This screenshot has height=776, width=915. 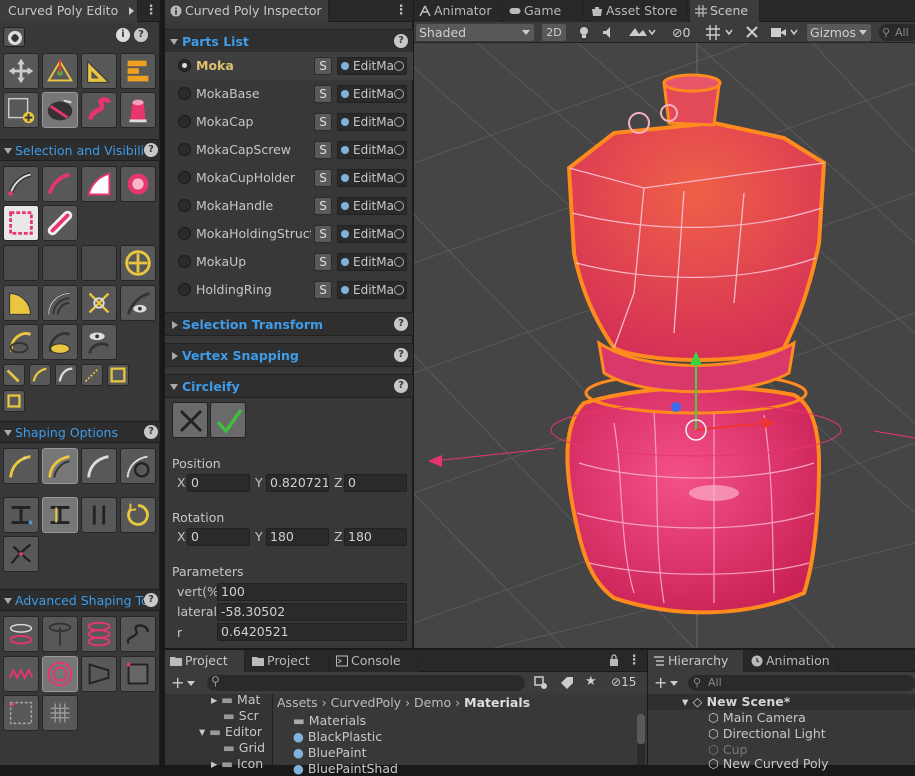 What do you see at coordinates (289, 234) in the screenshot?
I see `part-row: MokaHoldingStructu S EditMa` at bounding box center [289, 234].